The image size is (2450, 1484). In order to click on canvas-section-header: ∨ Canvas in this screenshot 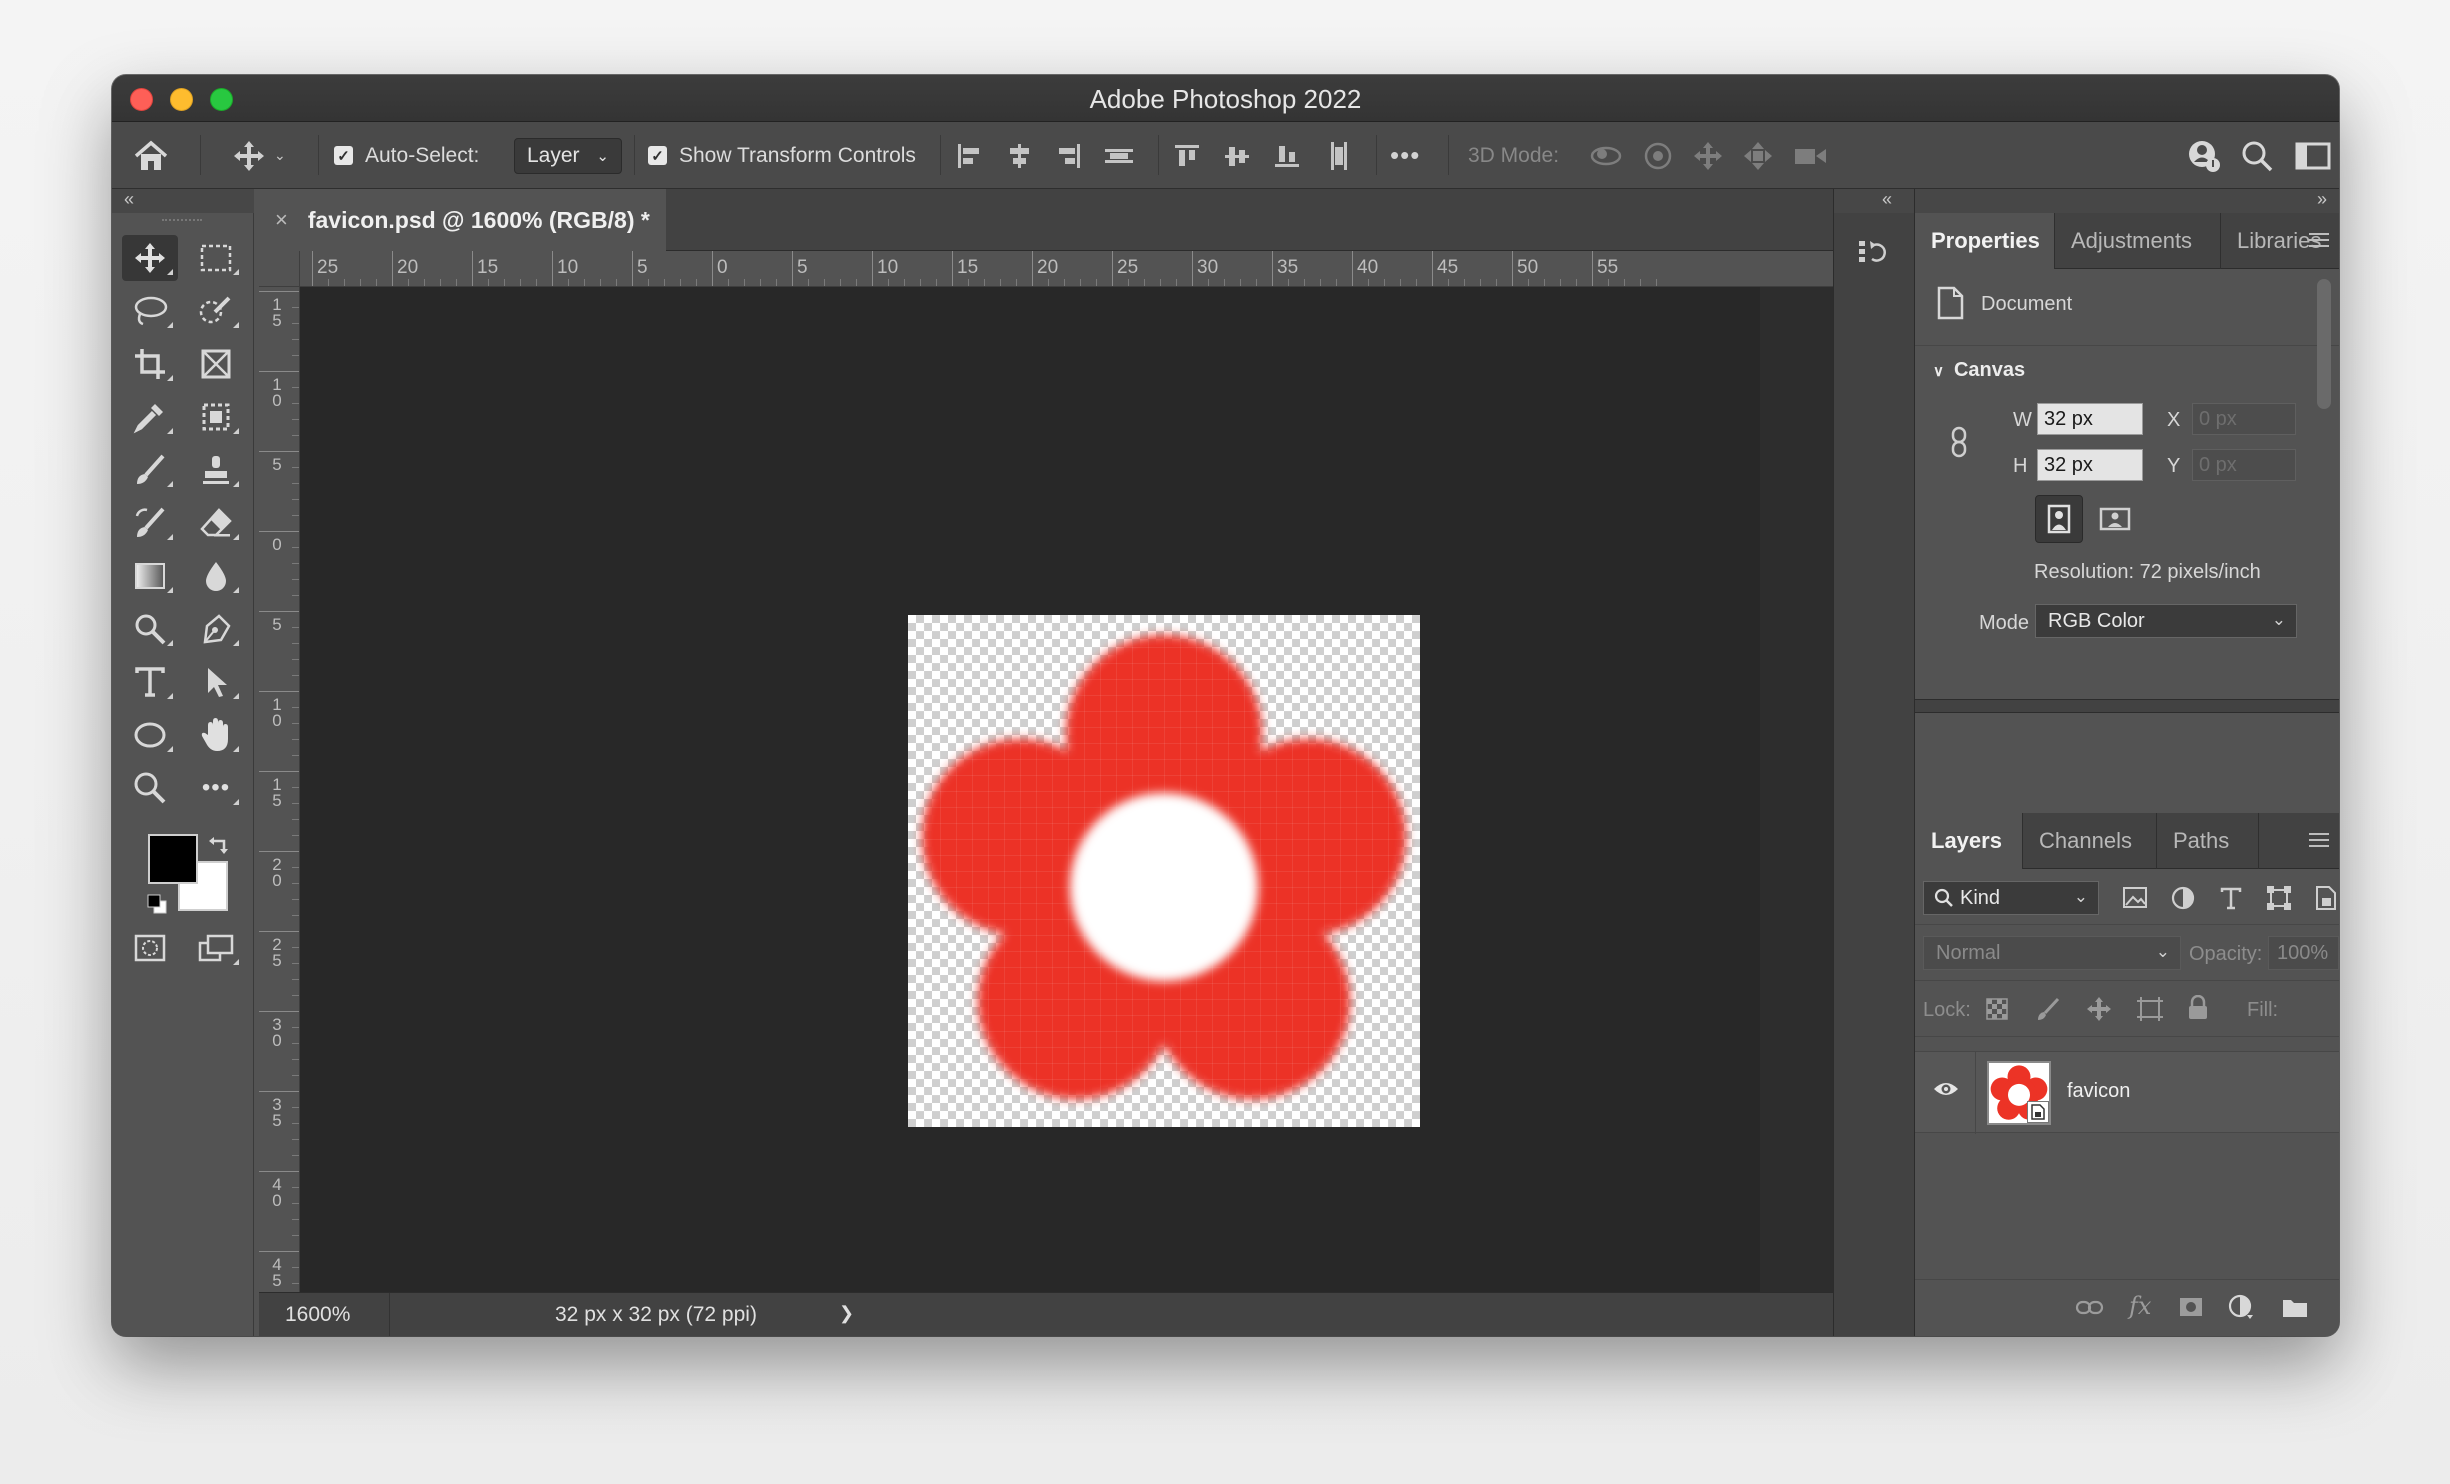, I will do `click(1979, 370)`.